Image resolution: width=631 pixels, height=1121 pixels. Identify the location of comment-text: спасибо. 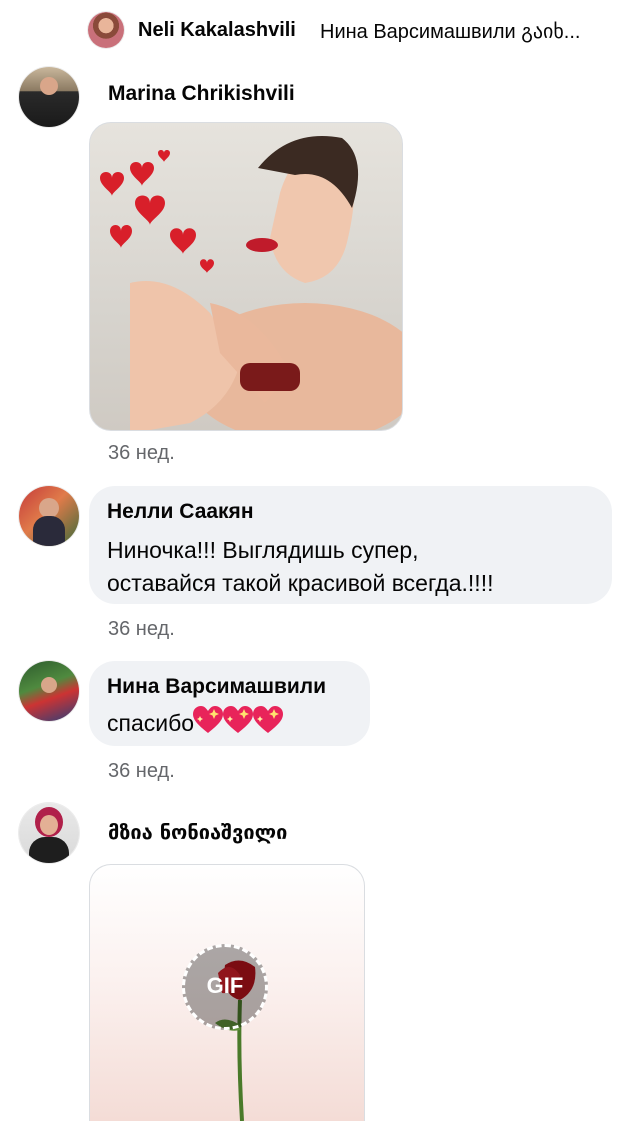
(195, 724).